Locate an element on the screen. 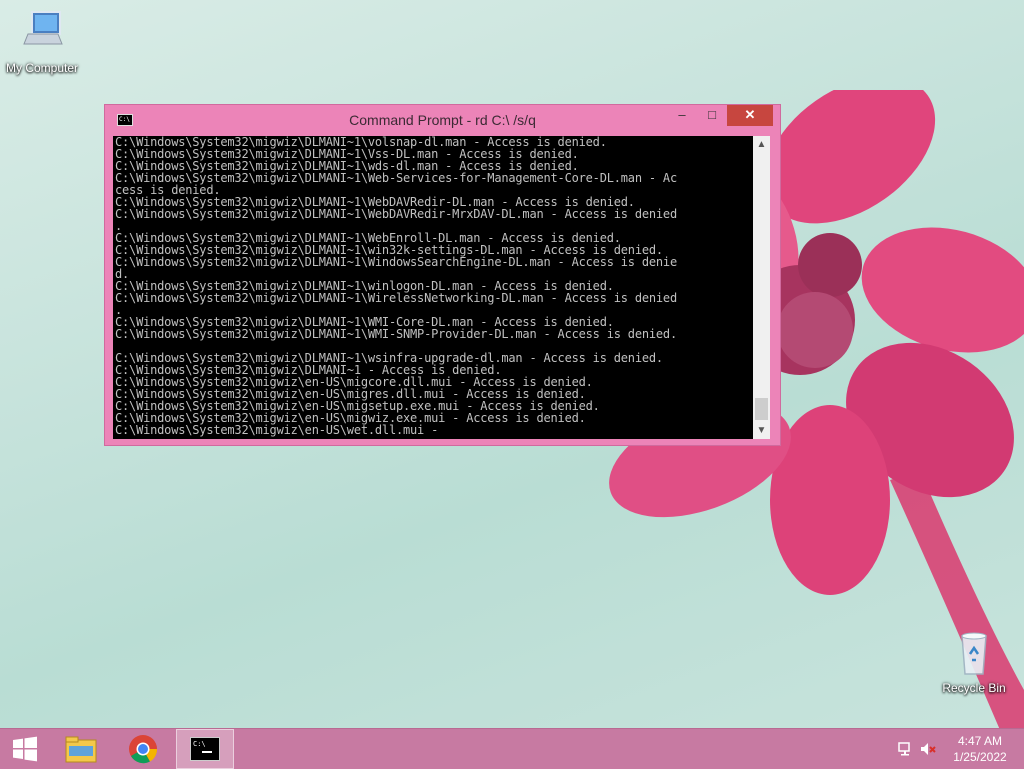  taskbar-chrome is located at coordinates (143, 749).